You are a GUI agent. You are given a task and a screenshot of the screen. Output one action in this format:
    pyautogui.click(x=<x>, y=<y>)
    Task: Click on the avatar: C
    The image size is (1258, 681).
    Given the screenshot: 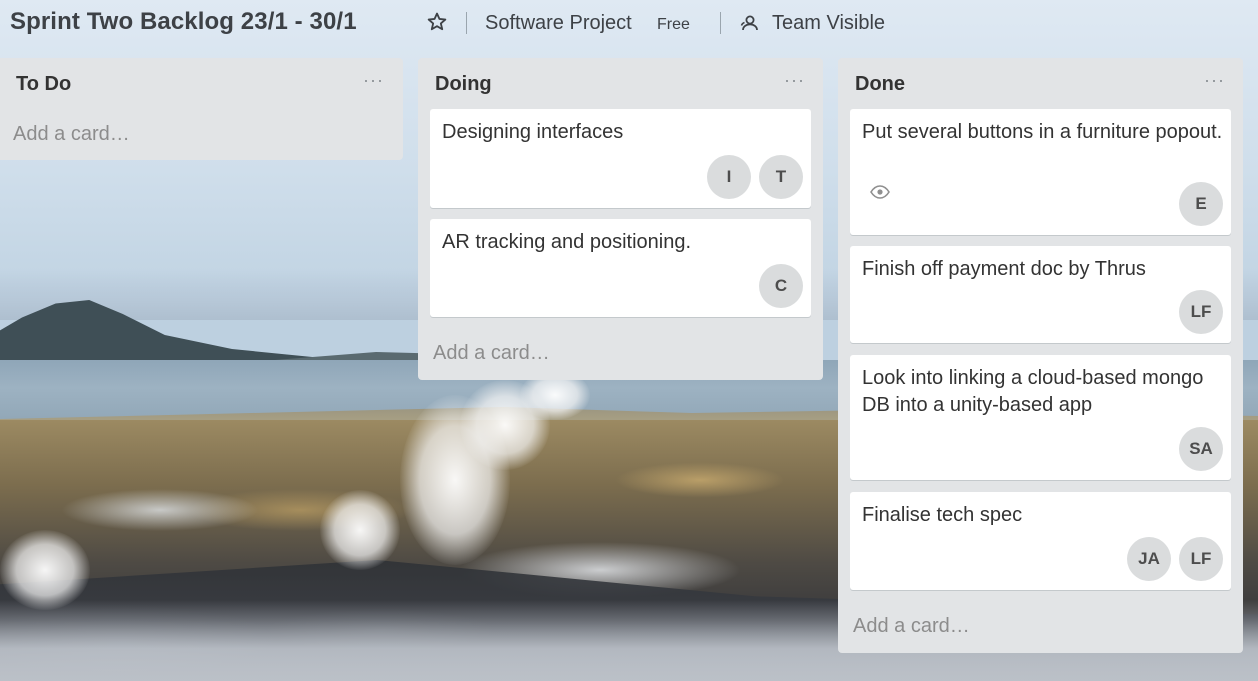 What is the action you would take?
    pyautogui.click(x=781, y=286)
    